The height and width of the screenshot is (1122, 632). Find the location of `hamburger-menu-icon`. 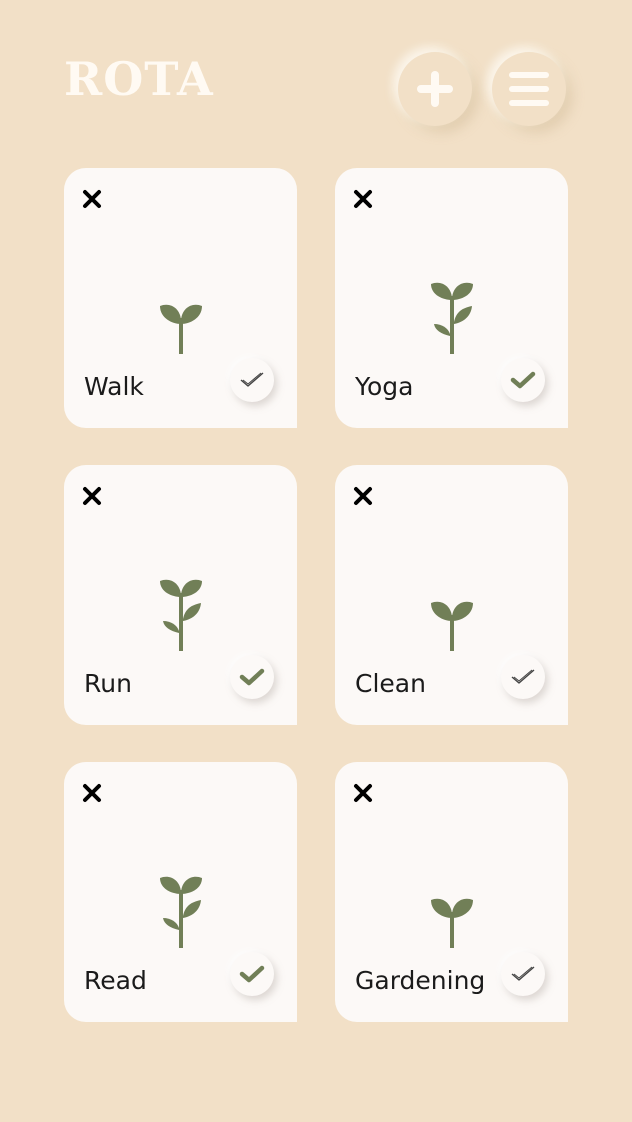

hamburger-menu-icon is located at coordinates (529, 89).